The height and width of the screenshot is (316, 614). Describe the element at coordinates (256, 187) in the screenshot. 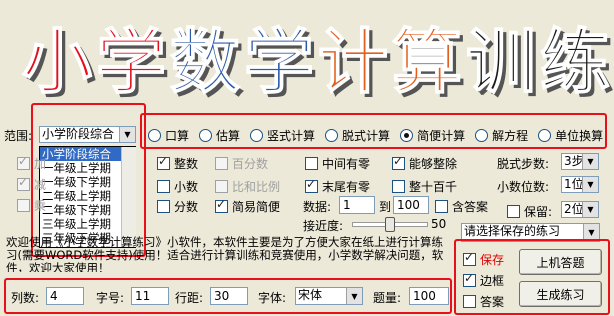

I see `number-type-checkbox-label: 比和比例` at that location.